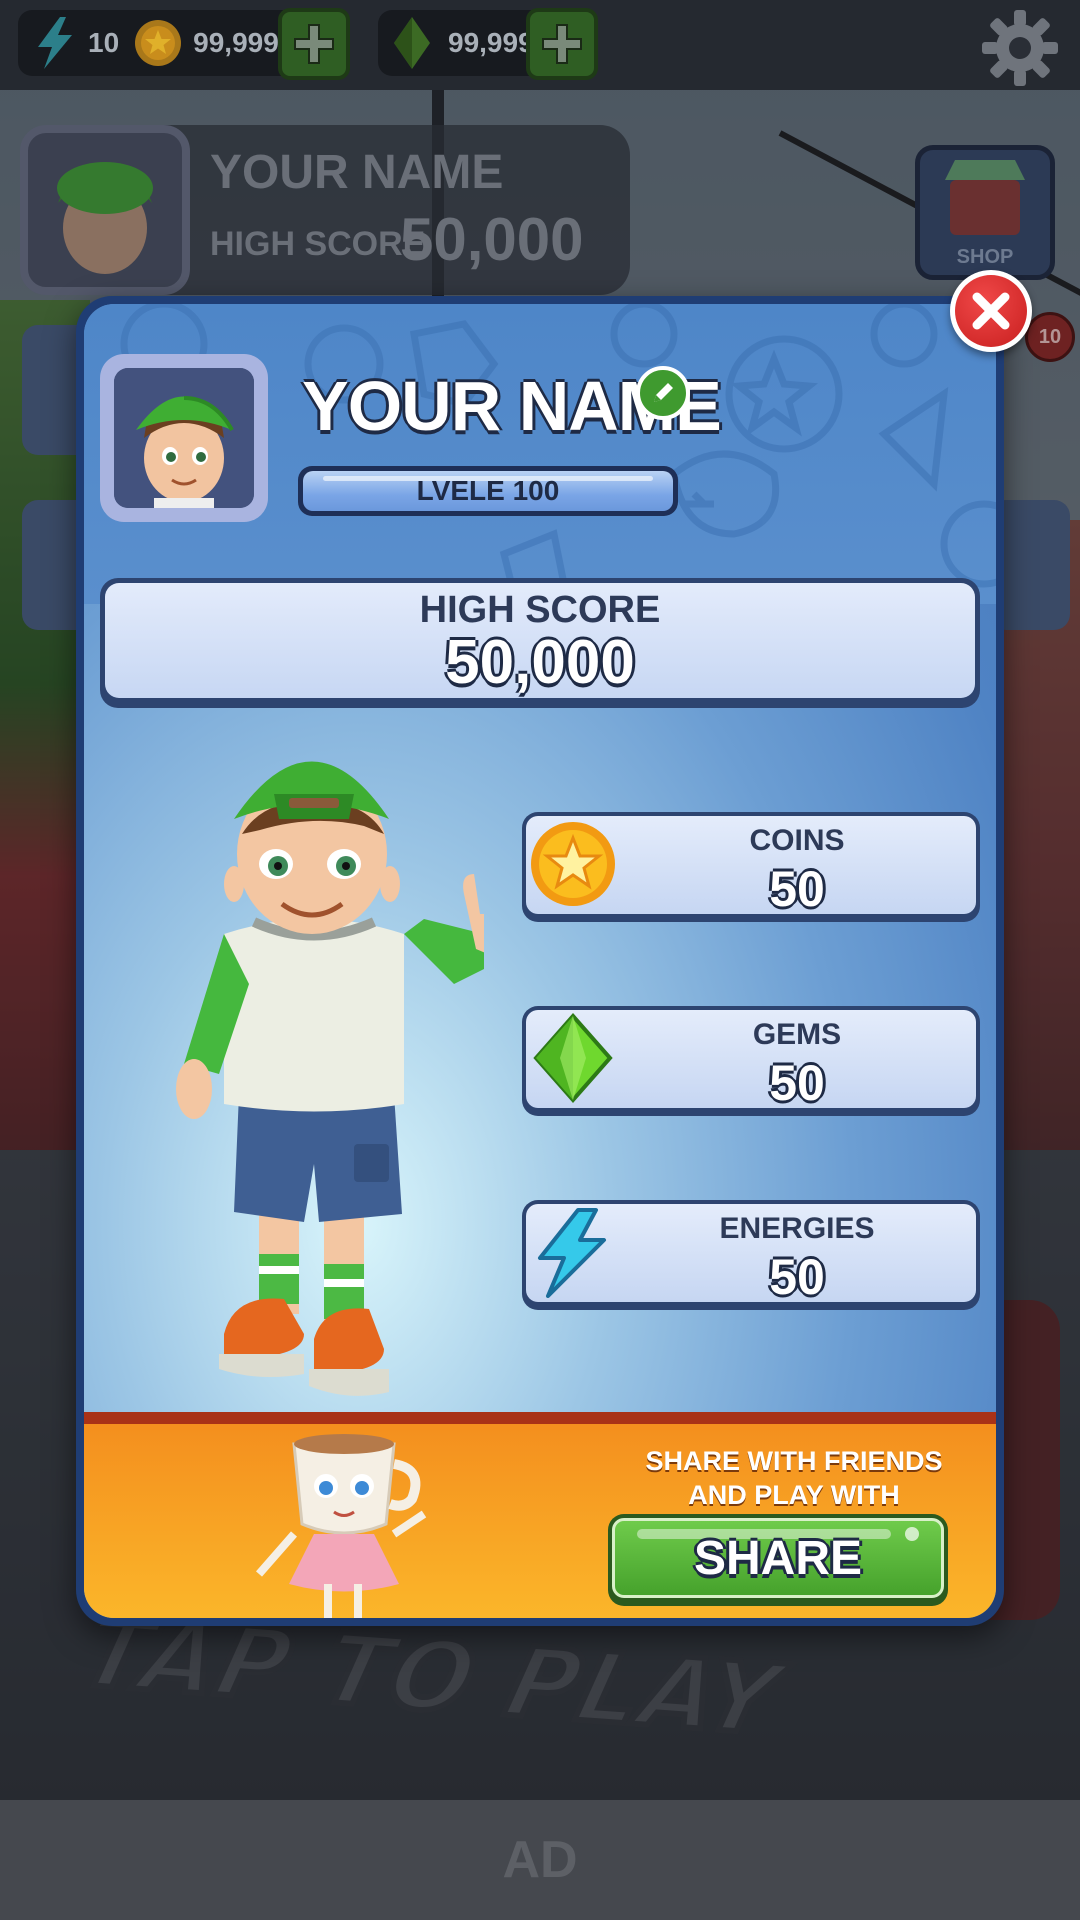 Image resolution: width=1080 pixels, height=1920 pixels. I want to click on share-message-line-1: SHARE WITH FRIENDS, so click(794, 1461).